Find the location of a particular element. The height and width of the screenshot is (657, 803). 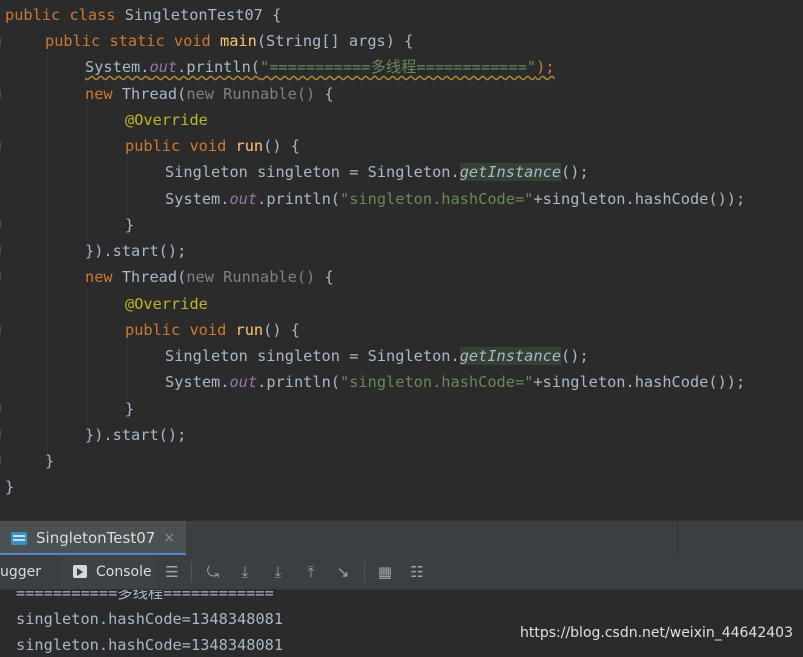

run-config-icon is located at coordinates (19, 538).